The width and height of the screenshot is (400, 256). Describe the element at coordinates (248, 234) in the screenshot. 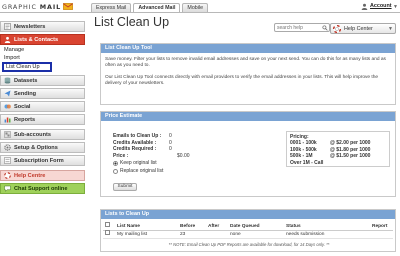

I see `table-row: My mailing list 23 none needs submission` at that location.